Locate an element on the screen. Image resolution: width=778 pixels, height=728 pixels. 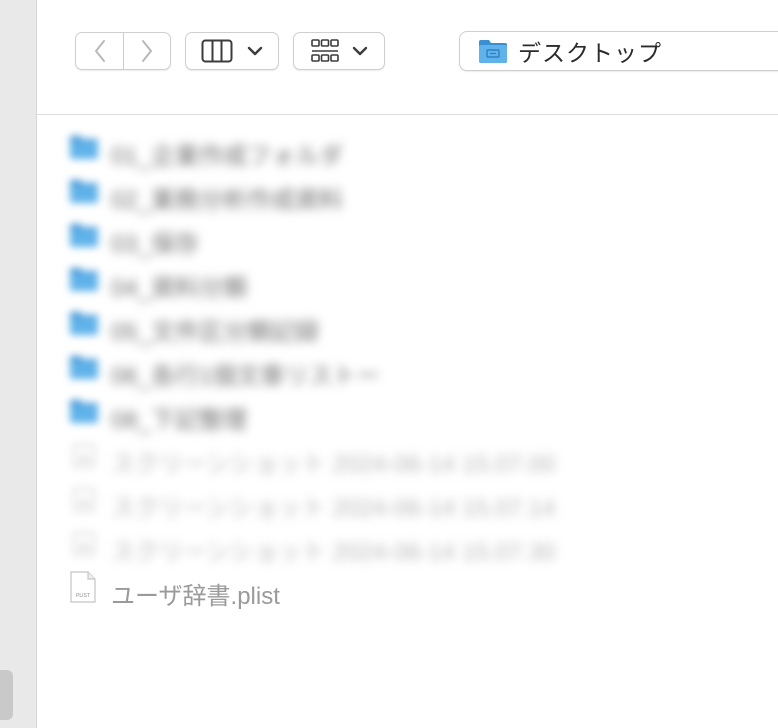
sidebar-scroll-handle is located at coordinates (6, 695).